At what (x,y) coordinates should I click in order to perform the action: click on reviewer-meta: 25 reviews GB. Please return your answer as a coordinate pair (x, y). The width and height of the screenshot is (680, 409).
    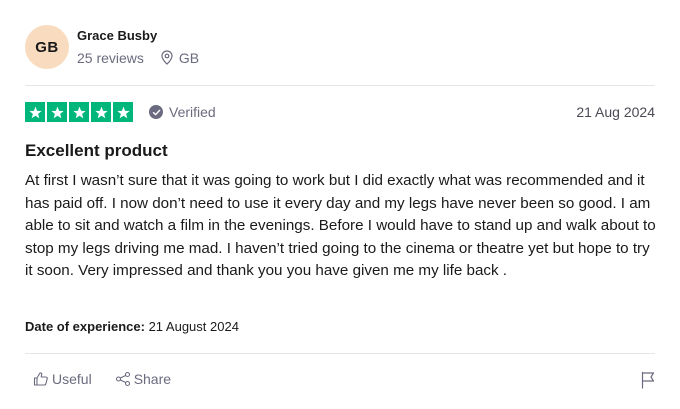
    Looking at the image, I should click on (138, 58).